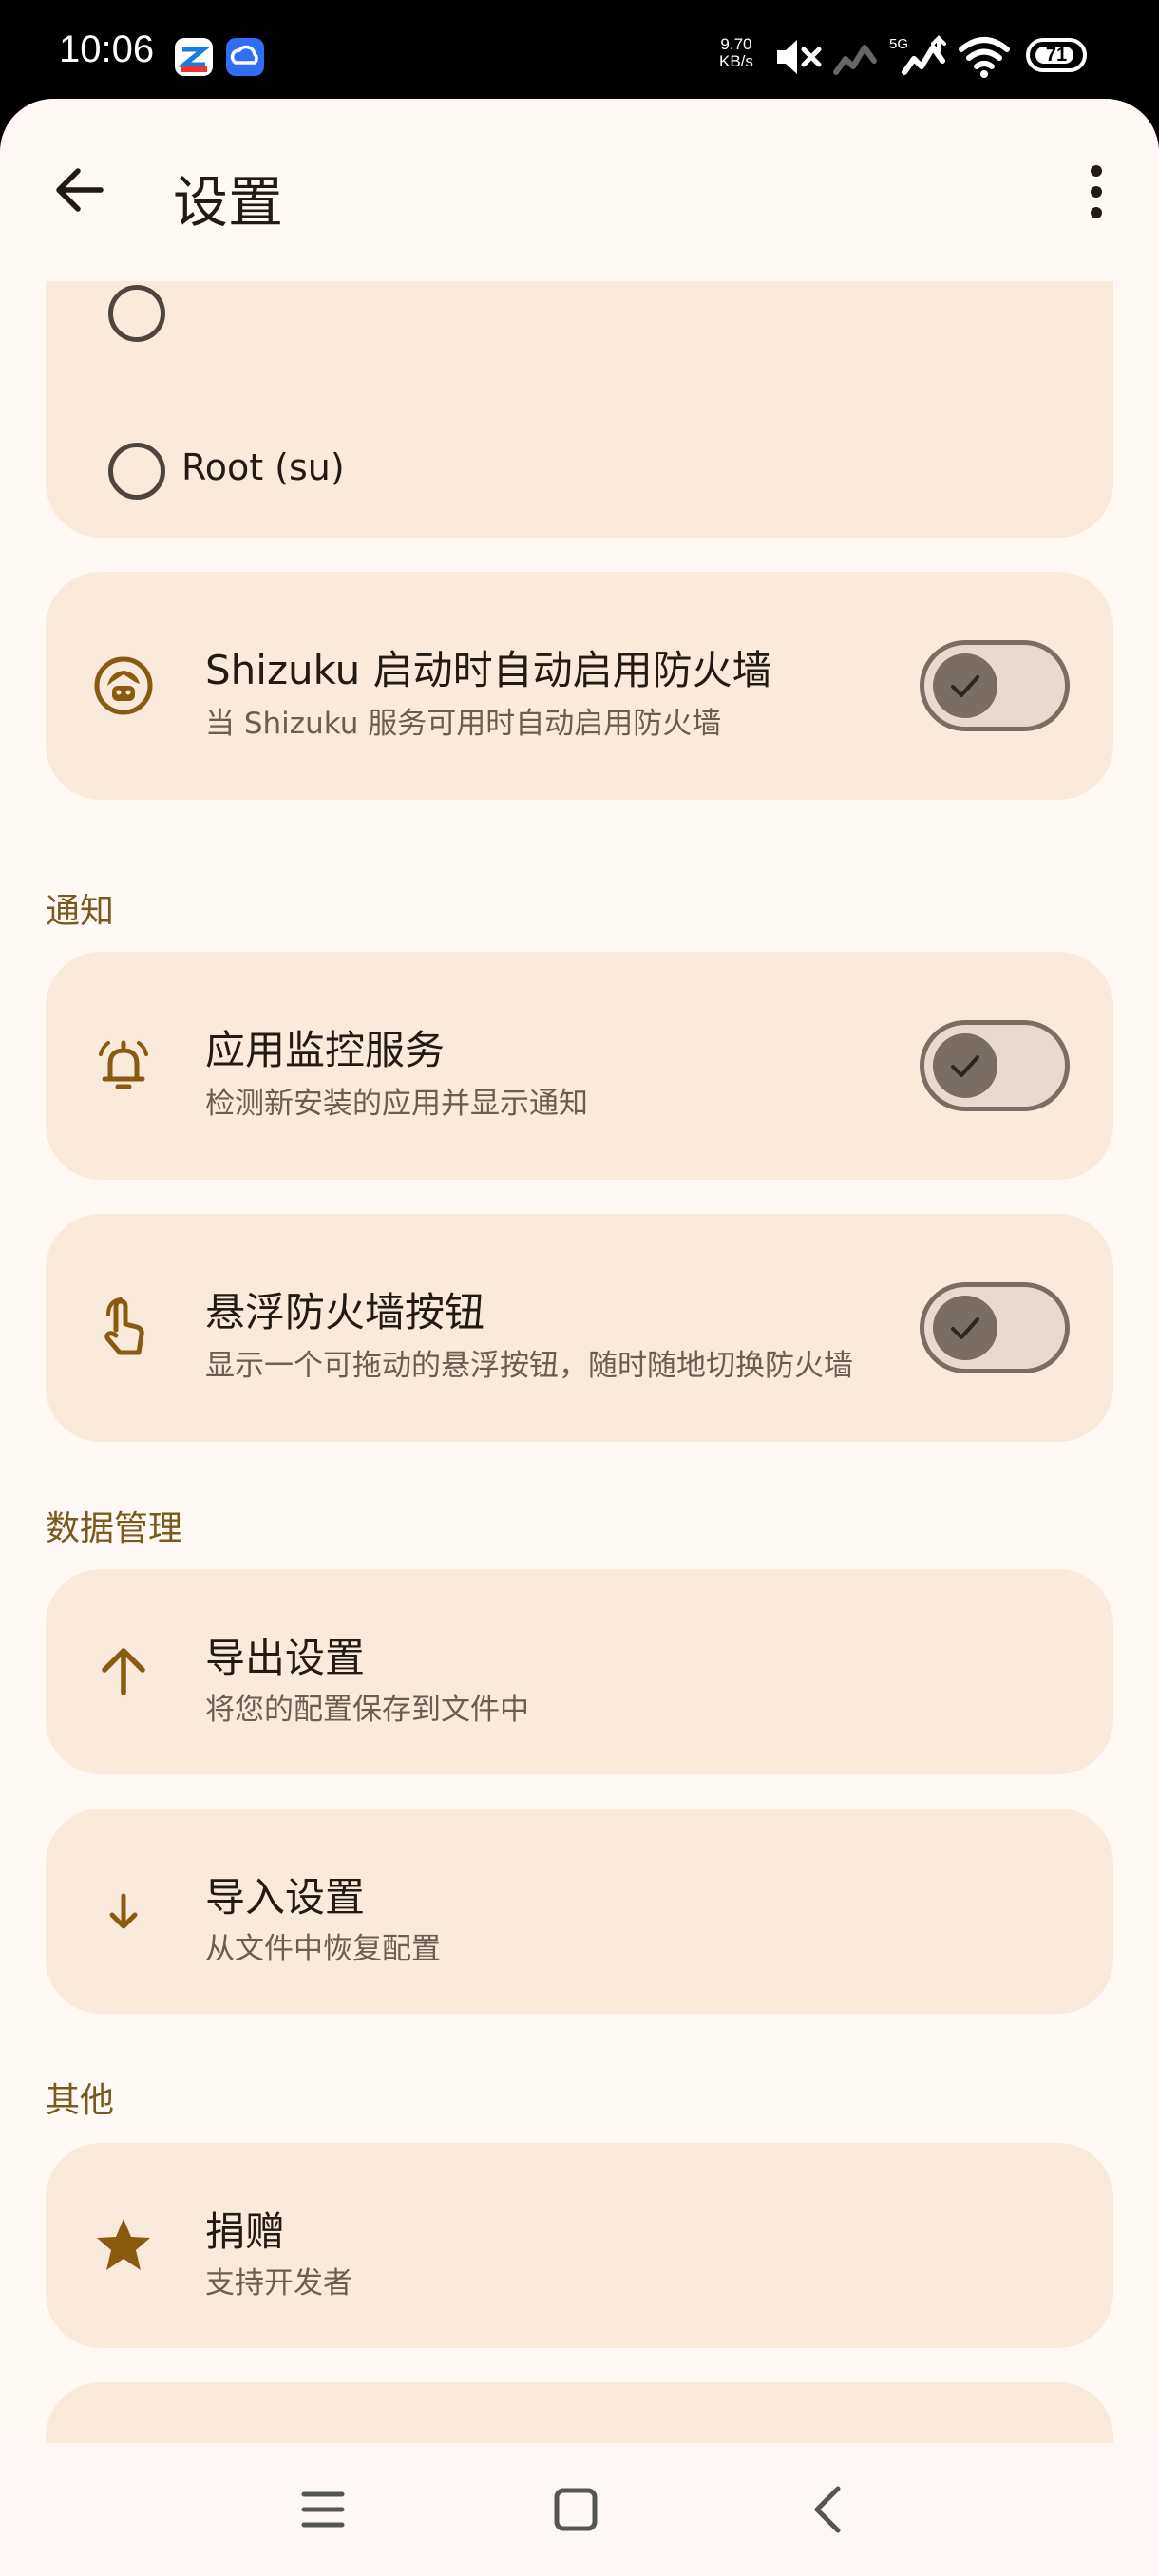  What do you see at coordinates (367, 1710) in the screenshot?
I see `export-subtitle: 将您的配置保存到文件中` at bounding box center [367, 1710].